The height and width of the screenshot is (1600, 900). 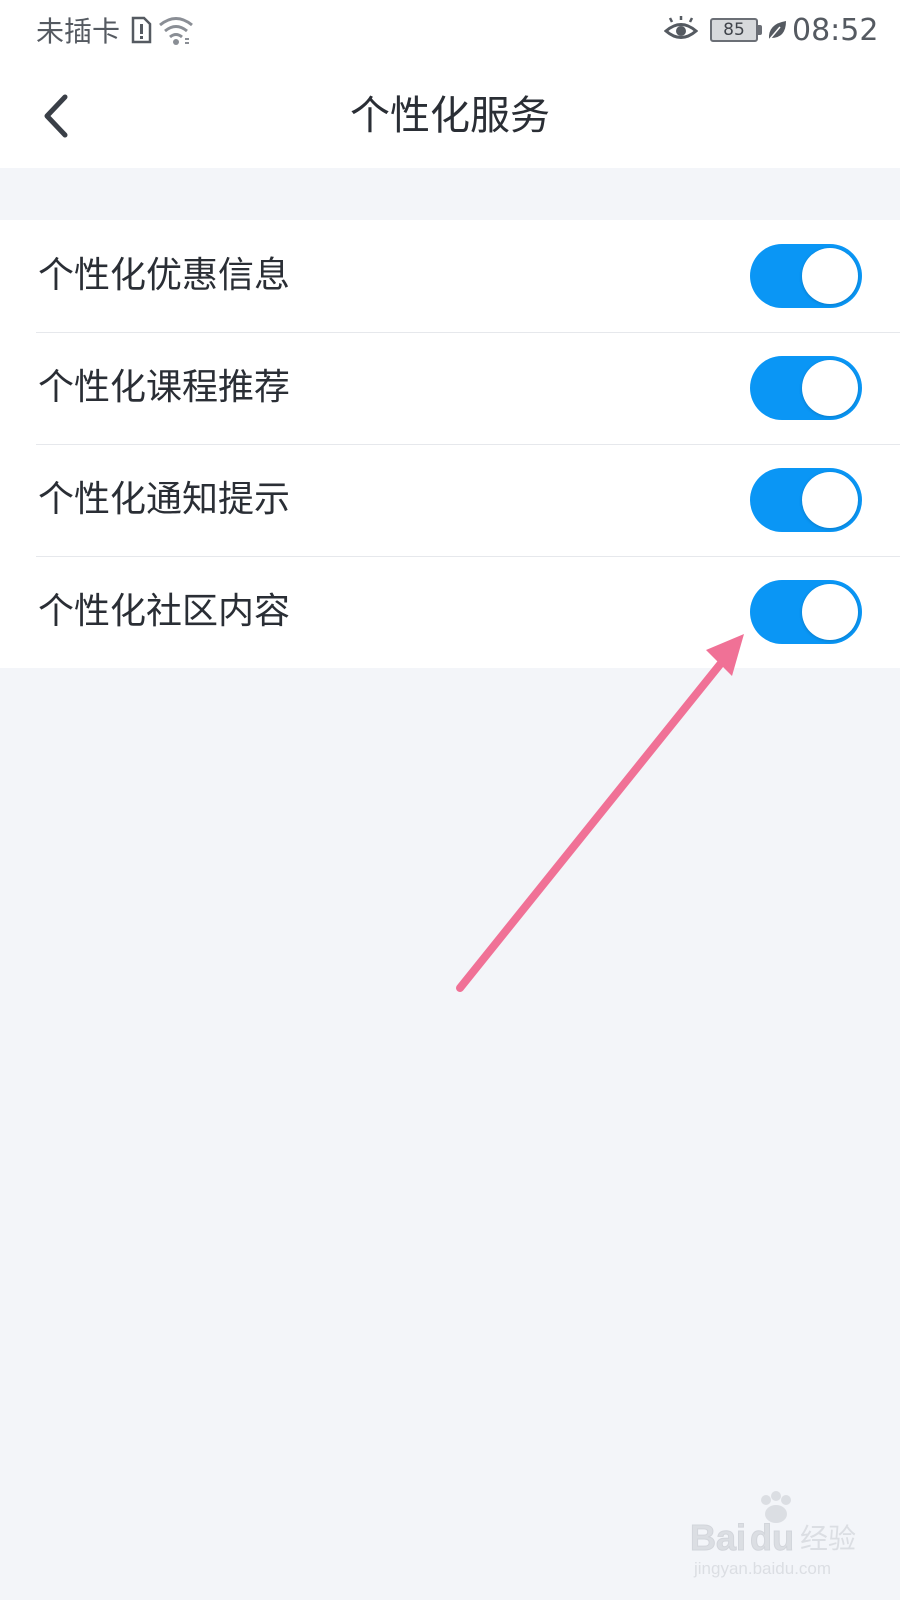 I want to click on setting-row-courses: 个性化课程推荐, so click(x=450, y=388).